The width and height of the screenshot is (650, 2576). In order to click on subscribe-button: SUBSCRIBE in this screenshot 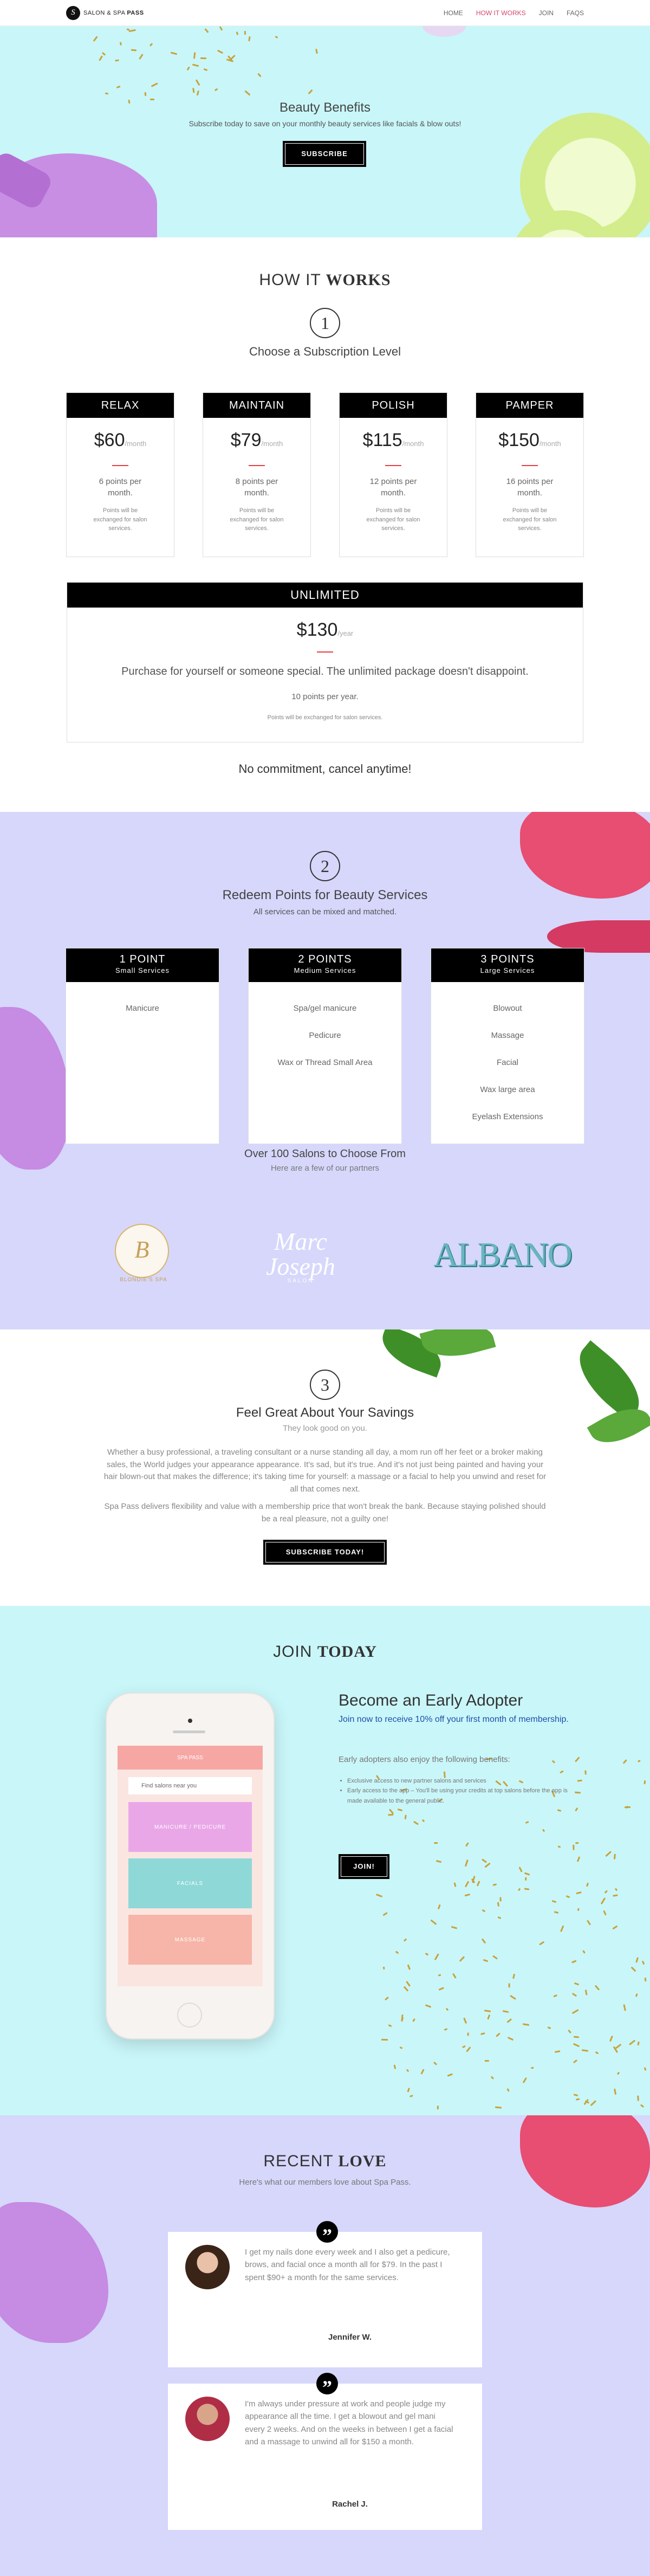, I will do `click(324, 154)`.